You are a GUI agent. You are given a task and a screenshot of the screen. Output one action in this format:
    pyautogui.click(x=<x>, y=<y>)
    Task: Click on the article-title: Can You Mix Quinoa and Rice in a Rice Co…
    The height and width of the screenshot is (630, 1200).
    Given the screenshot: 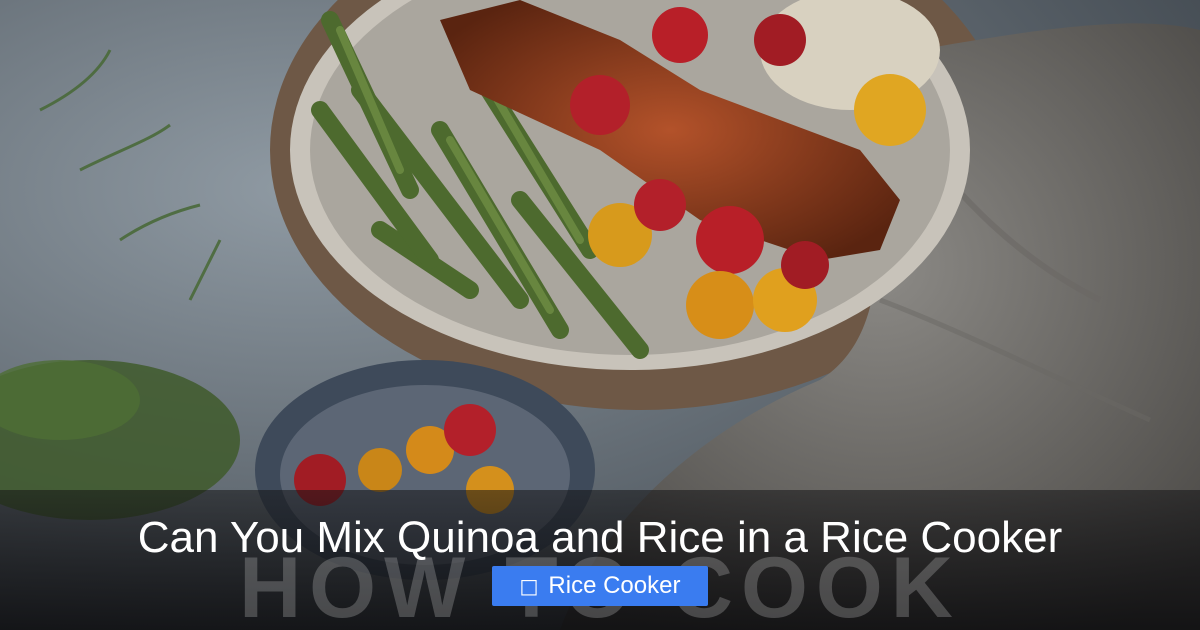 What is the action you would take?
    pyautogui.click(x=600, y=538)
    